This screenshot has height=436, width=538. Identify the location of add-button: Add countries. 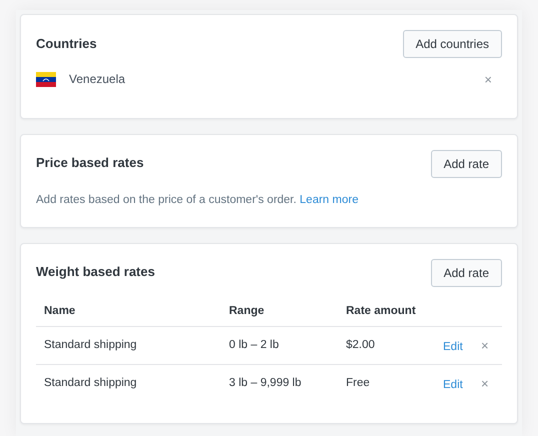
(452, 44).